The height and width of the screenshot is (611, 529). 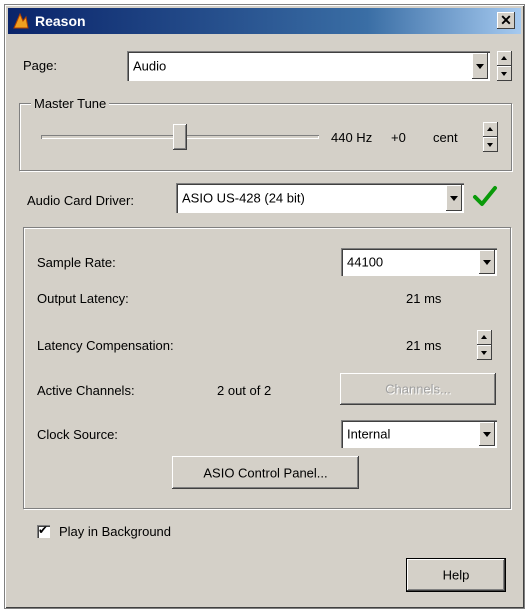 I want to click on check-icon, so click(x=485, y=196).